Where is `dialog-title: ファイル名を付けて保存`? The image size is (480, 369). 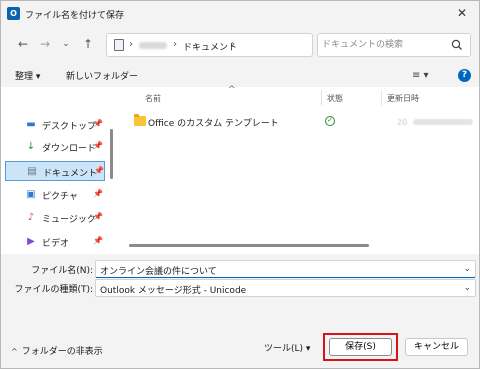
dialog-title: ファイル名を付けて保存 is located at coordinates (75, 16).